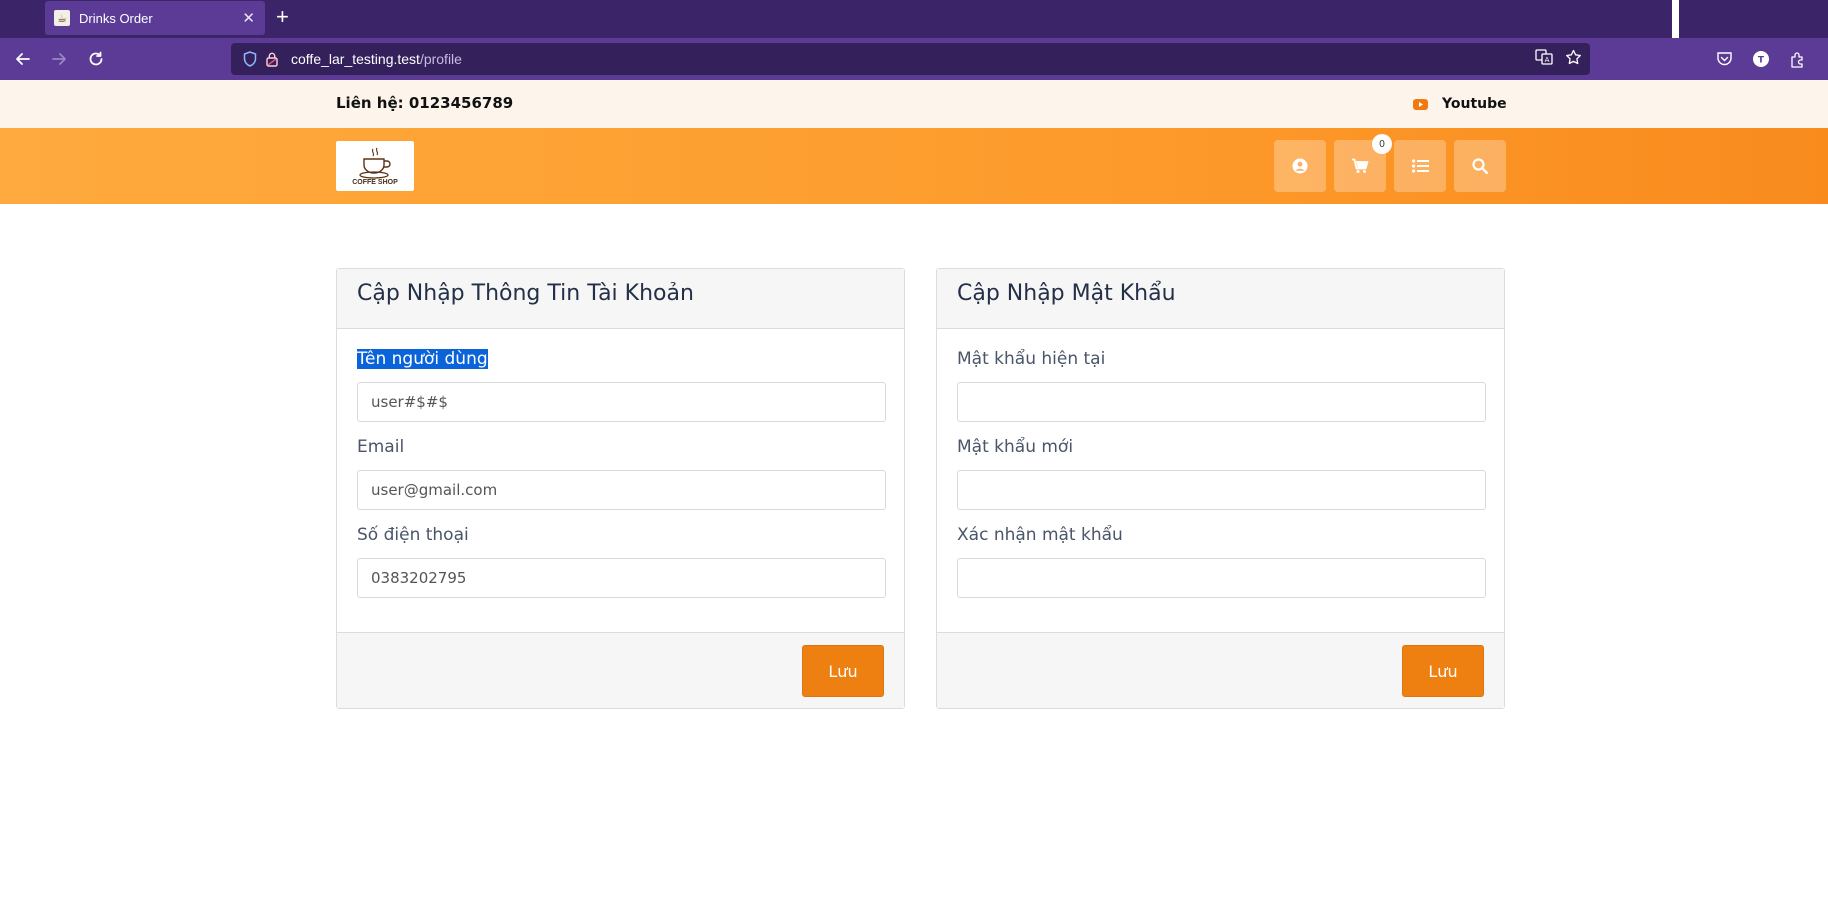 This screenshot has height=909, width=1828. I want to click on confirm-password-label: Xác nhận mật khẩu, so click(1040, 535).